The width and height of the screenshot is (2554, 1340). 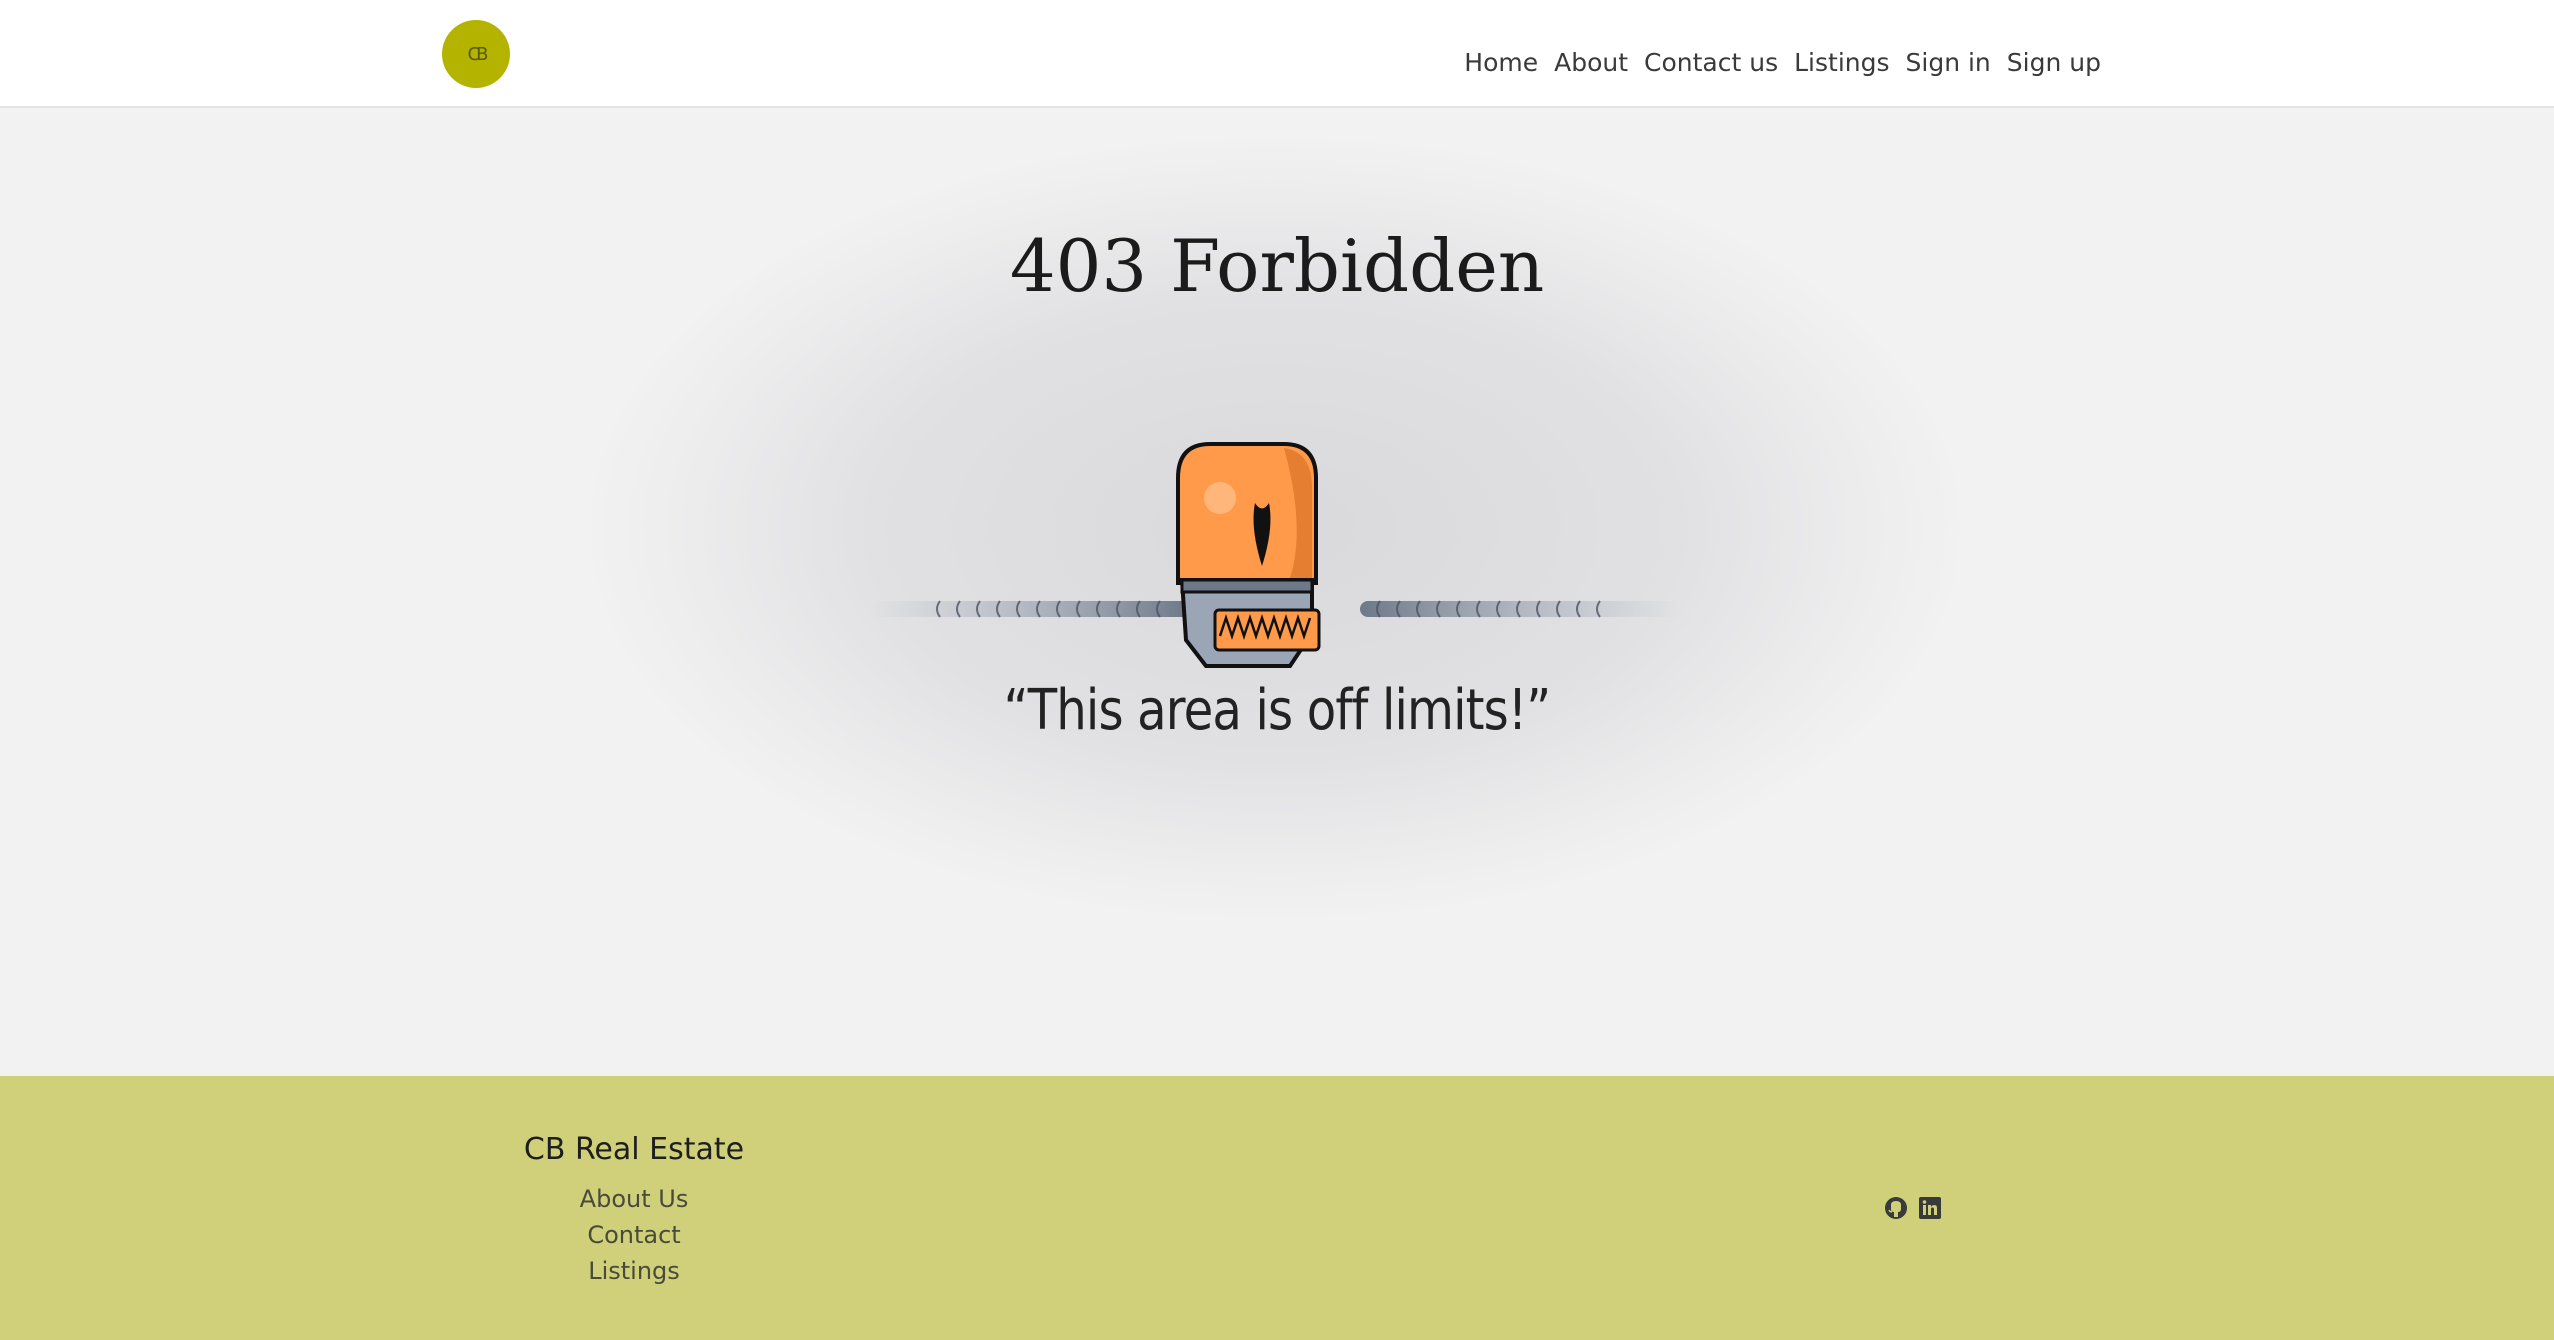 What do you see at coordinates (1501, 62) in the screenshot?
I see `nav-home: Home` at bounding box center [1501, 62].